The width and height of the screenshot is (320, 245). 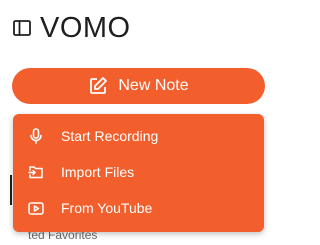 I want to click on menu-item-label: Import Files, so click(x=98, y=172).